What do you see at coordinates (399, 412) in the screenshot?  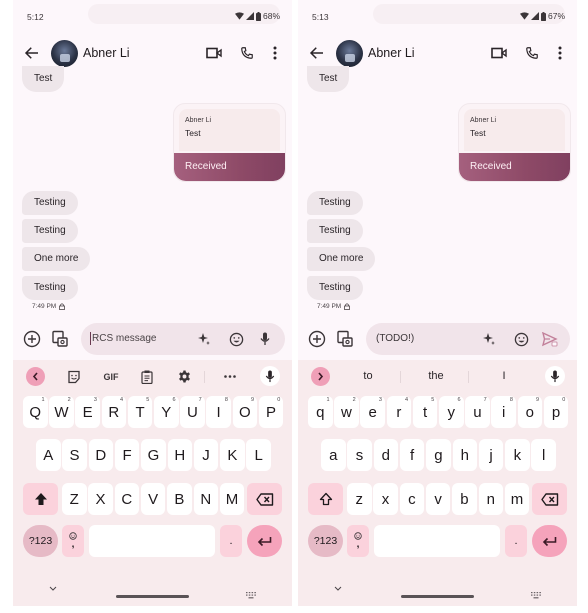 I see `key-r: r4` at bounding box center [399, 412].